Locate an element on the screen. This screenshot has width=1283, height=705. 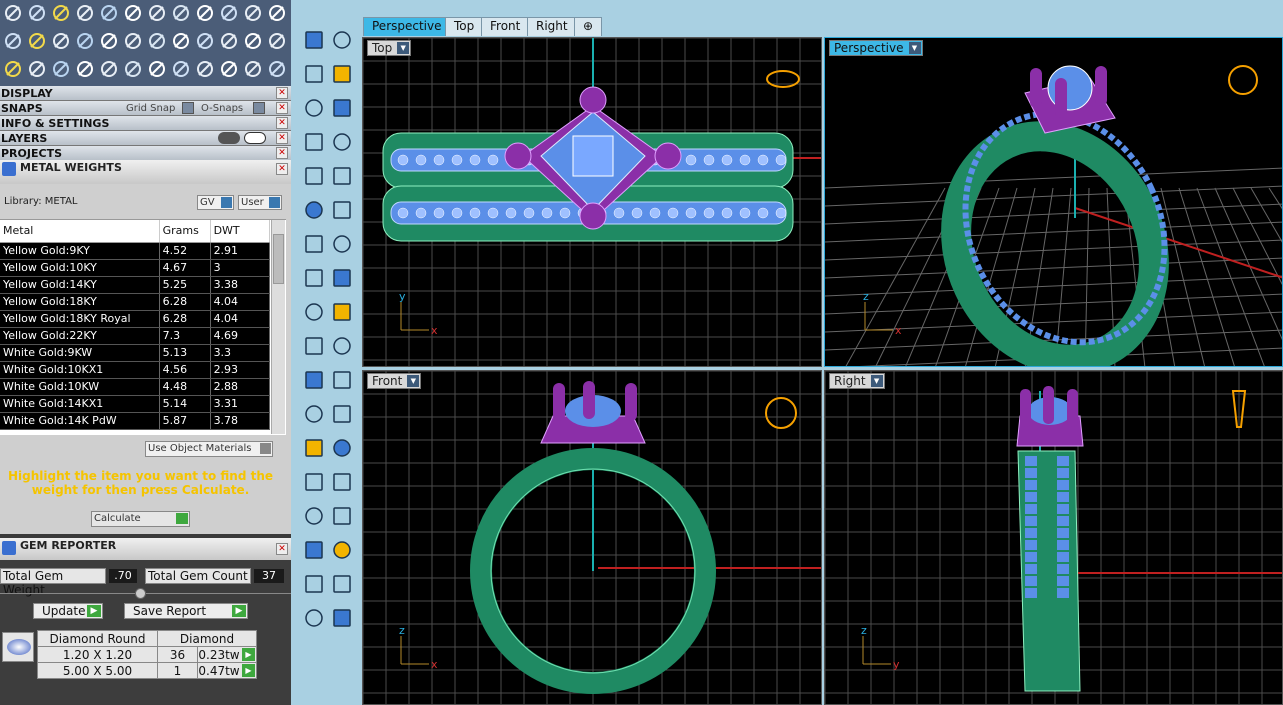
camera-icon is located at coordinates (205, 41).